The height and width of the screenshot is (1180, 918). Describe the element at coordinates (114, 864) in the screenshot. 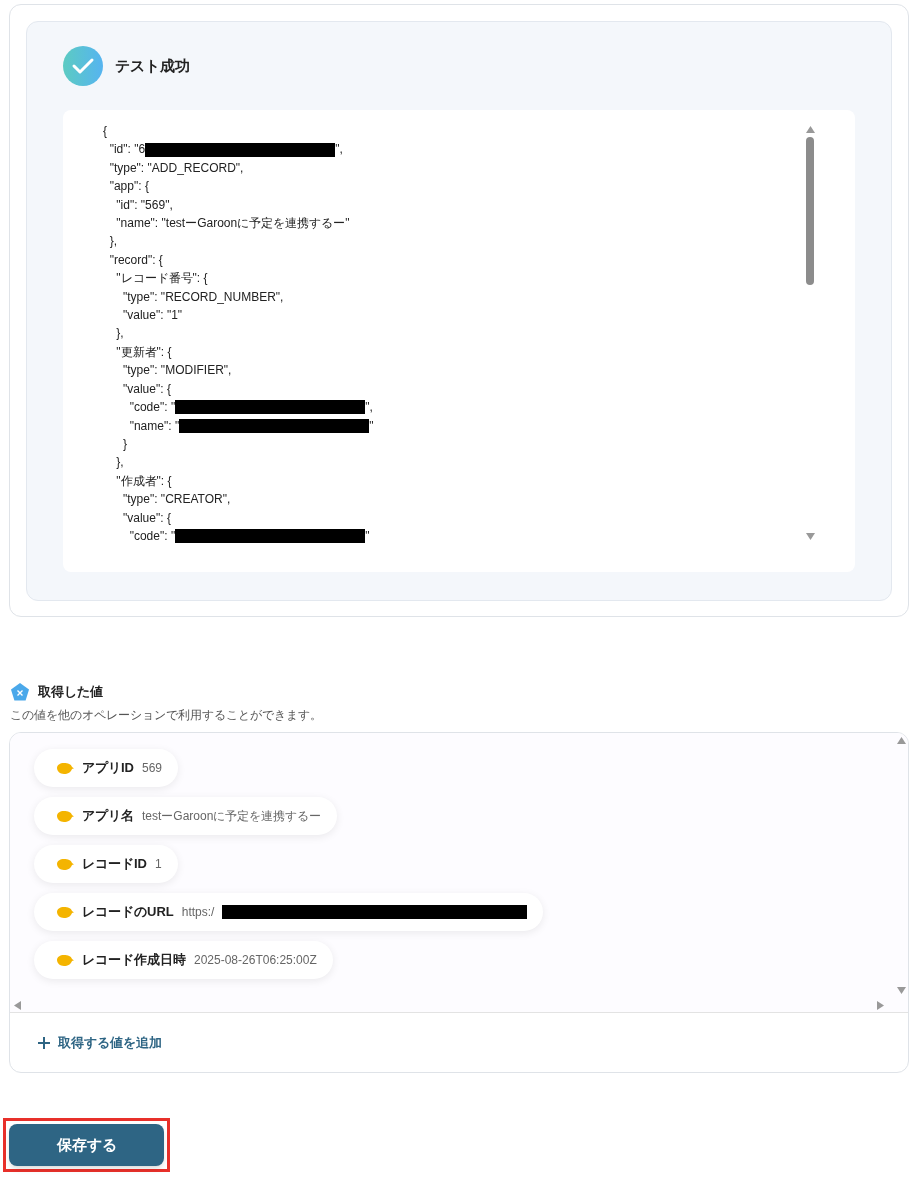

I see `value-label: レコードID` at that location.